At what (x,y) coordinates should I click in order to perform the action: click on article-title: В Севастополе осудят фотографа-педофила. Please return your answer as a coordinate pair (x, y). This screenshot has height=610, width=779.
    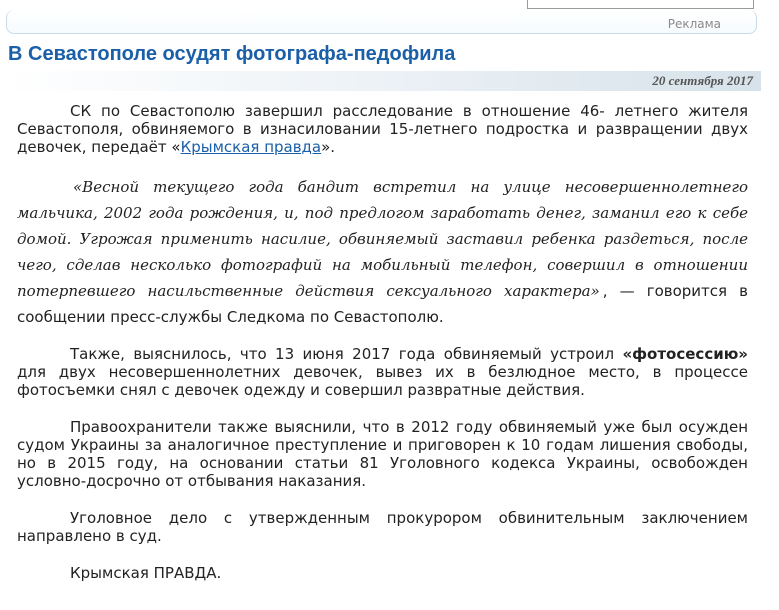
    Looking at the image, I should click on (232, 54).